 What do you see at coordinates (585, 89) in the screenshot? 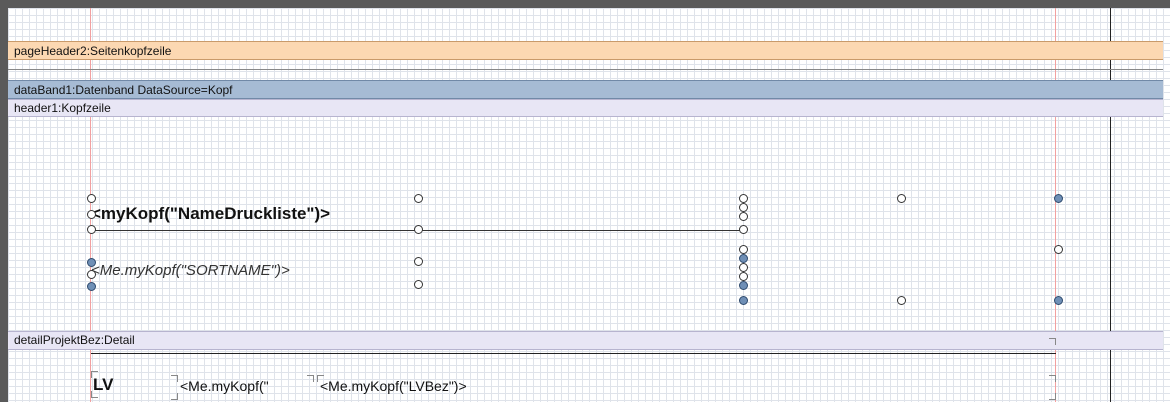
I see `data-band: dataBand1:Datenband DataSource=Kopf` at bounding box center [585, 89].